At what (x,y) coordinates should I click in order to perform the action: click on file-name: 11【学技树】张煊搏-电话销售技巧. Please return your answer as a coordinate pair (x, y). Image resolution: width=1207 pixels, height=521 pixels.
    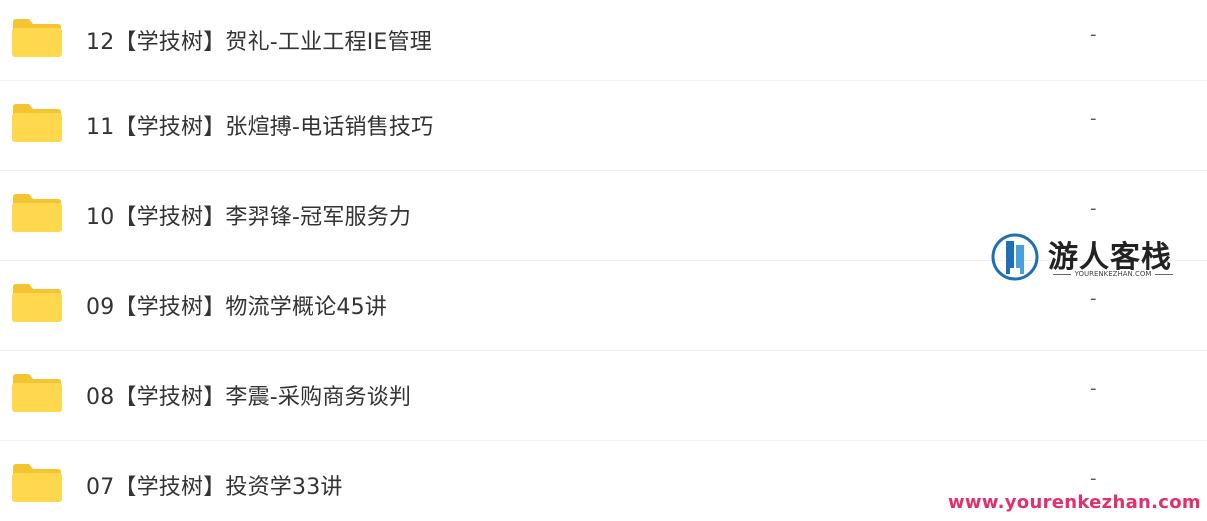
    Looking at the image, I should click on (259, 125).